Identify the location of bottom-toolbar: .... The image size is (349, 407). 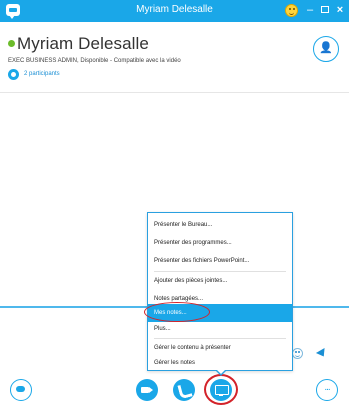
(174, 390).